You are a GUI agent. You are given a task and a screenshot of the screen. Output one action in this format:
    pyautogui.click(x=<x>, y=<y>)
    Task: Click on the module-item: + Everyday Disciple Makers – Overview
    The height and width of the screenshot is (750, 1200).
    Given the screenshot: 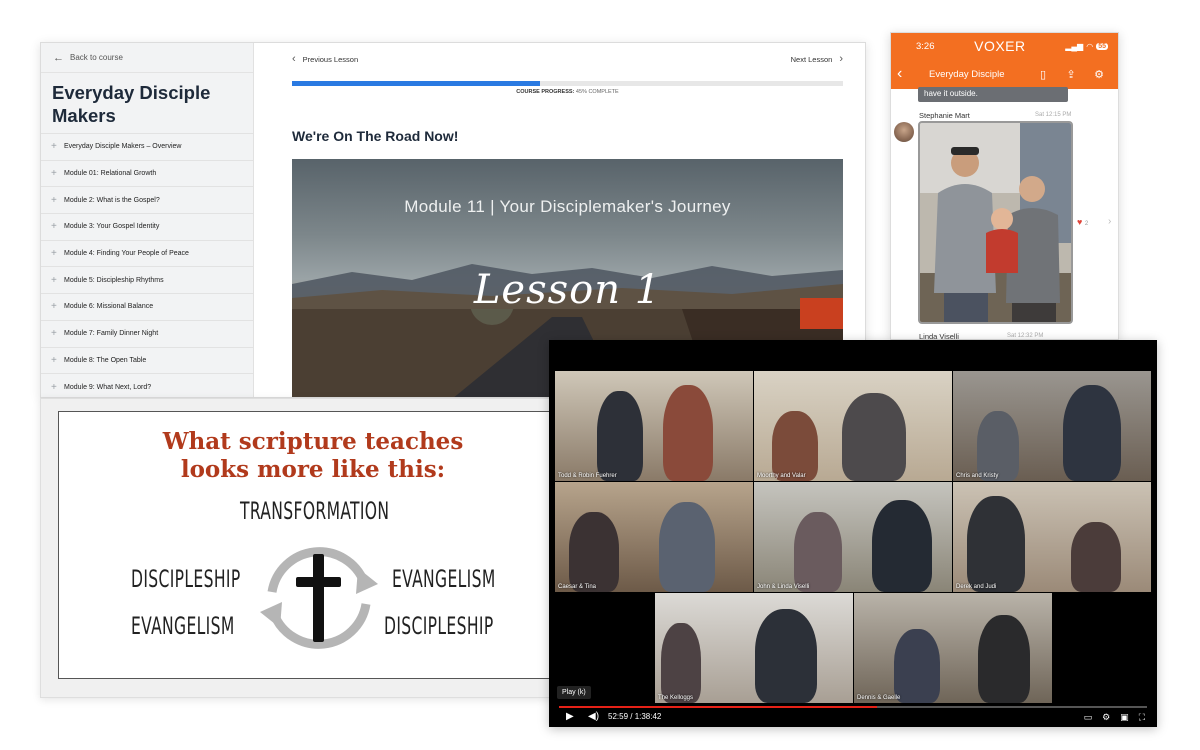 What is the action you would take?
    pyautogui.click(x=147, y=146)
    